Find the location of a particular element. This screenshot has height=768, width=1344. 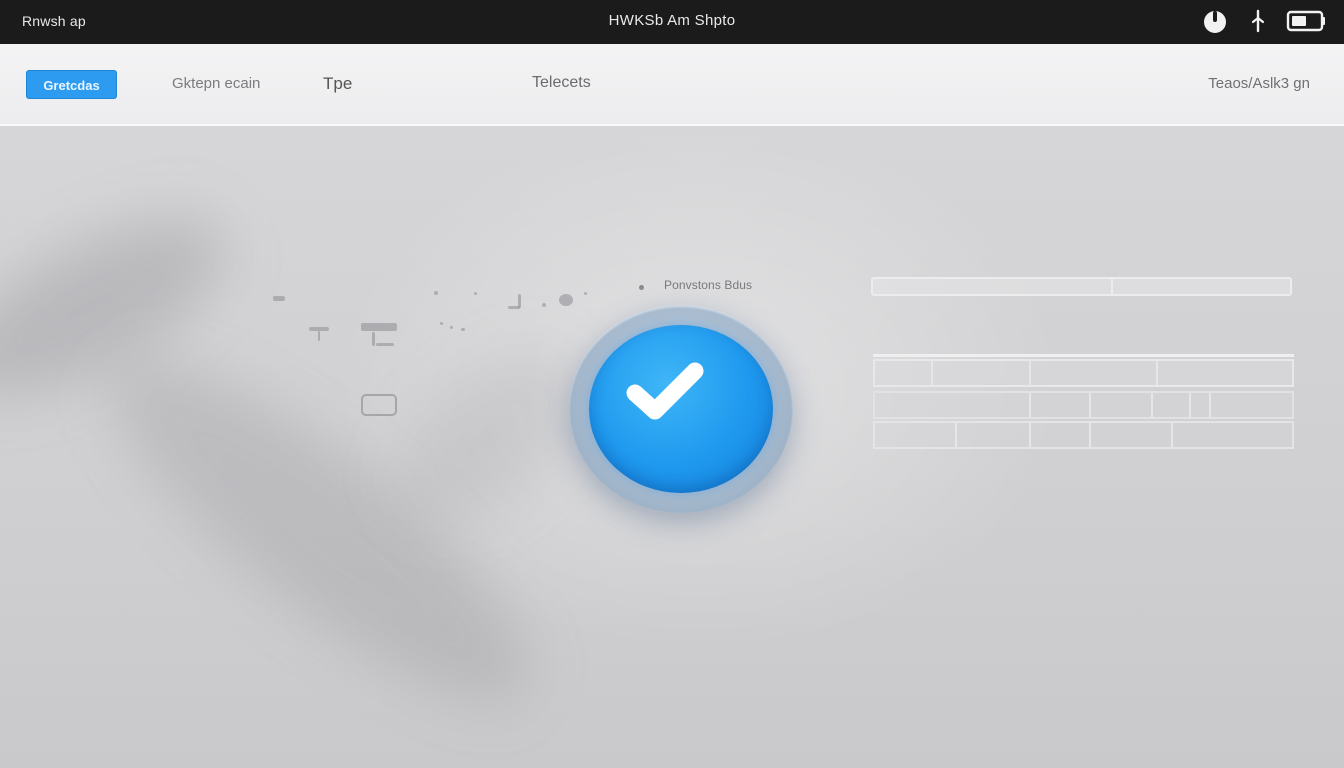

success-badge is located at coordinates (681, 409).